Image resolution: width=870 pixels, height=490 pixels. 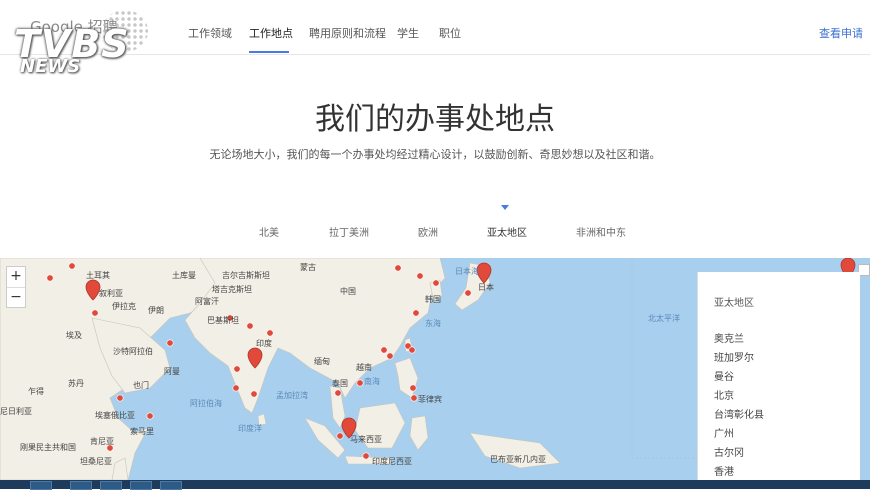 What do you see at coordinates (102, 441) in the screenshot?
I see `map-label-kenya: 肯尼亚` at bounding box center [102, 441].